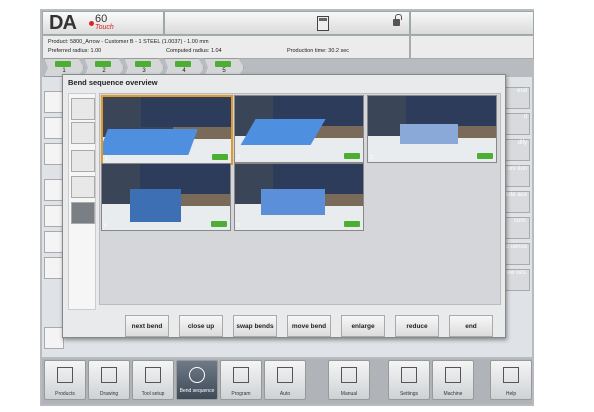 The width and height of the screenshot is (594, 412). Describe the element at coordinates (323, 23) in the screenshot. I see `calculator-icon` at that location.